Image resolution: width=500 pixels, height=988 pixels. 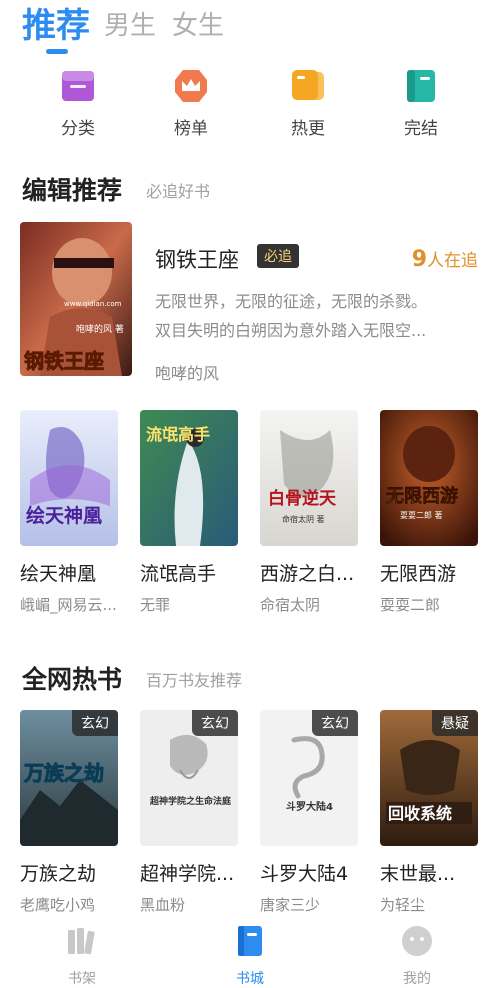 I want to click on category-ranking: 榜单, so click(x=191, y=103).